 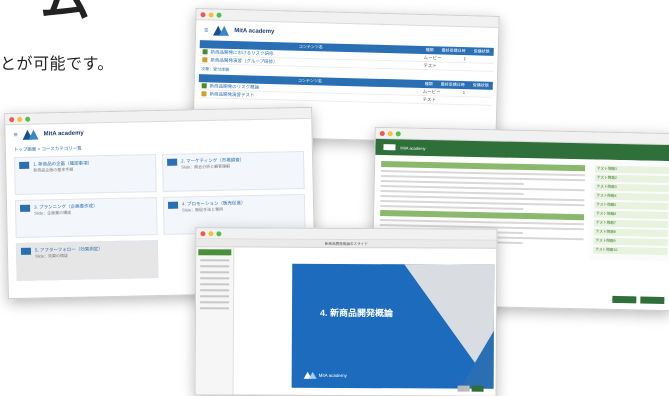 What do you see at coordinates (652, 300) in the screenshot?
I see `next-button` at bounding box center [652, 300].